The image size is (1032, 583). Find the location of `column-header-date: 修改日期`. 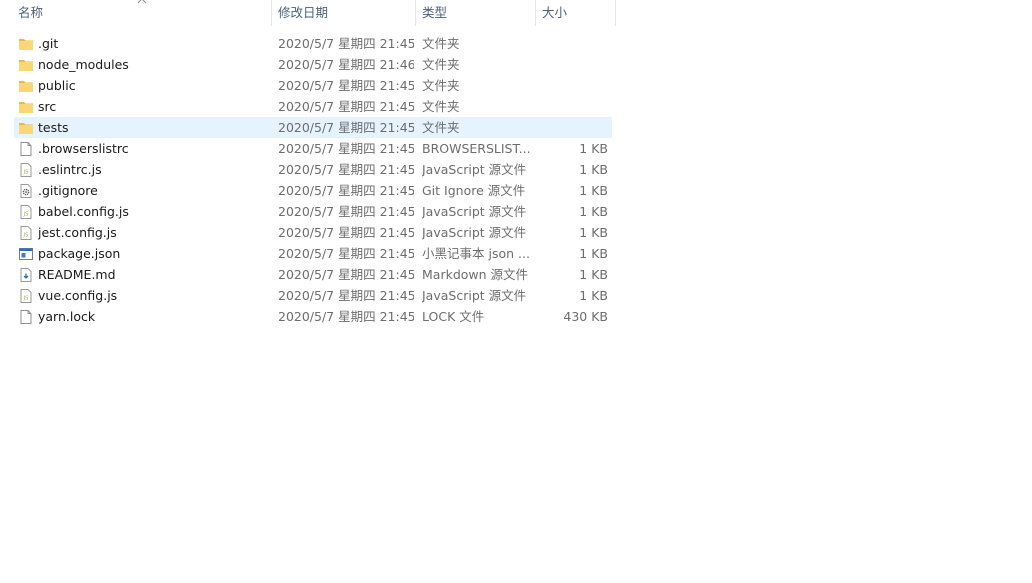

column-header-date: 修改日期 is located at coordinates (343, 13).